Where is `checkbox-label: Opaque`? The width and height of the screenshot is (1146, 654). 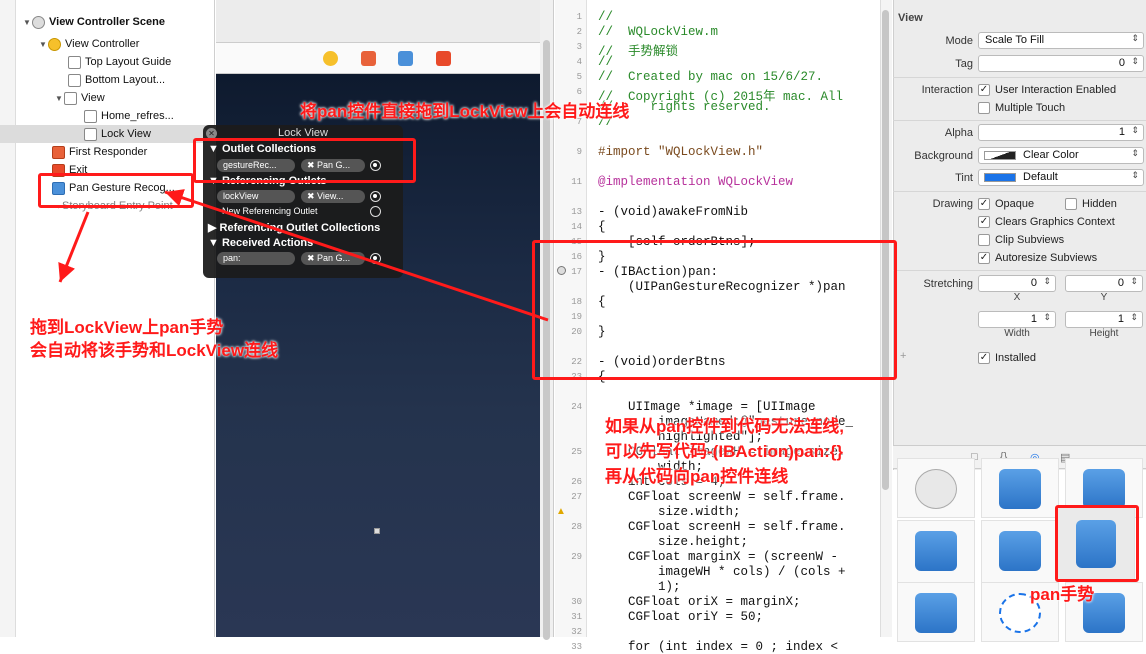
checkbox-label: Opaque is located at coordinates (1015, 204).